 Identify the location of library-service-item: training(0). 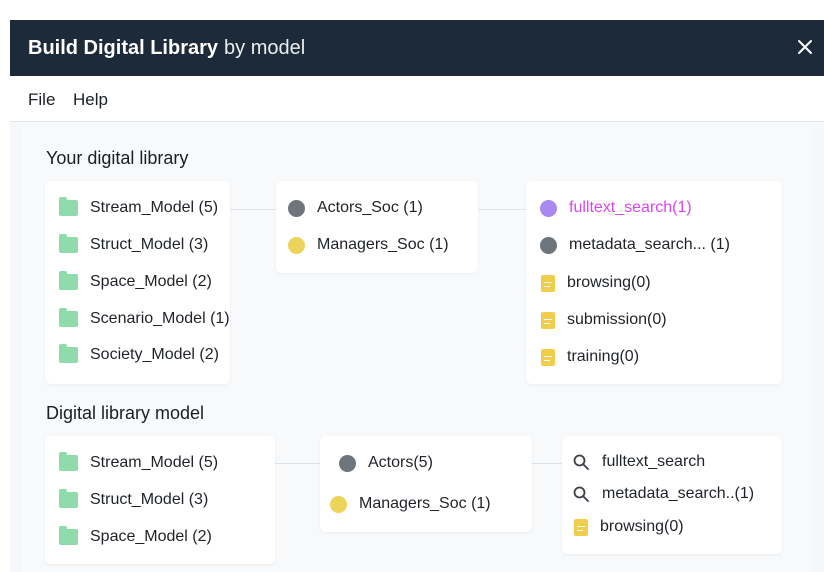
(590, 357).